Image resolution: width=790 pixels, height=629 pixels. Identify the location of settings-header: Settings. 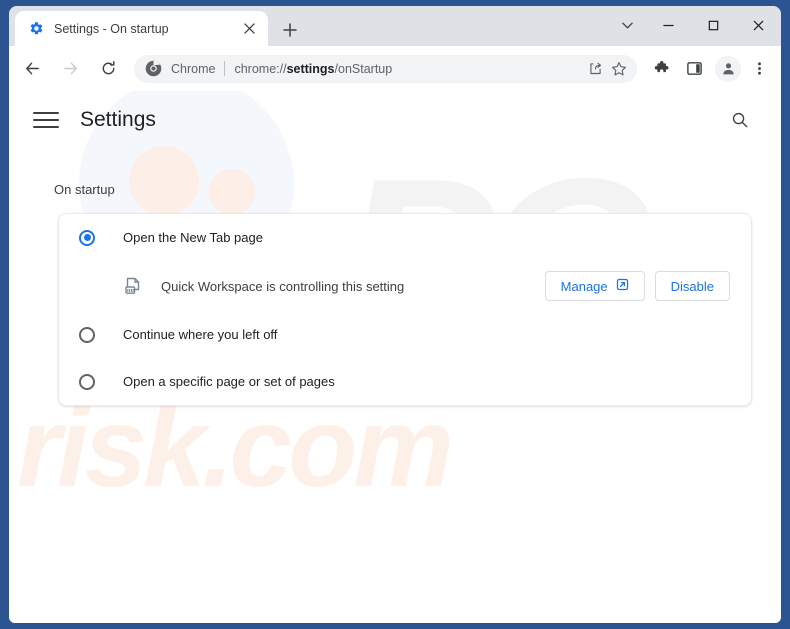
(395, 120).